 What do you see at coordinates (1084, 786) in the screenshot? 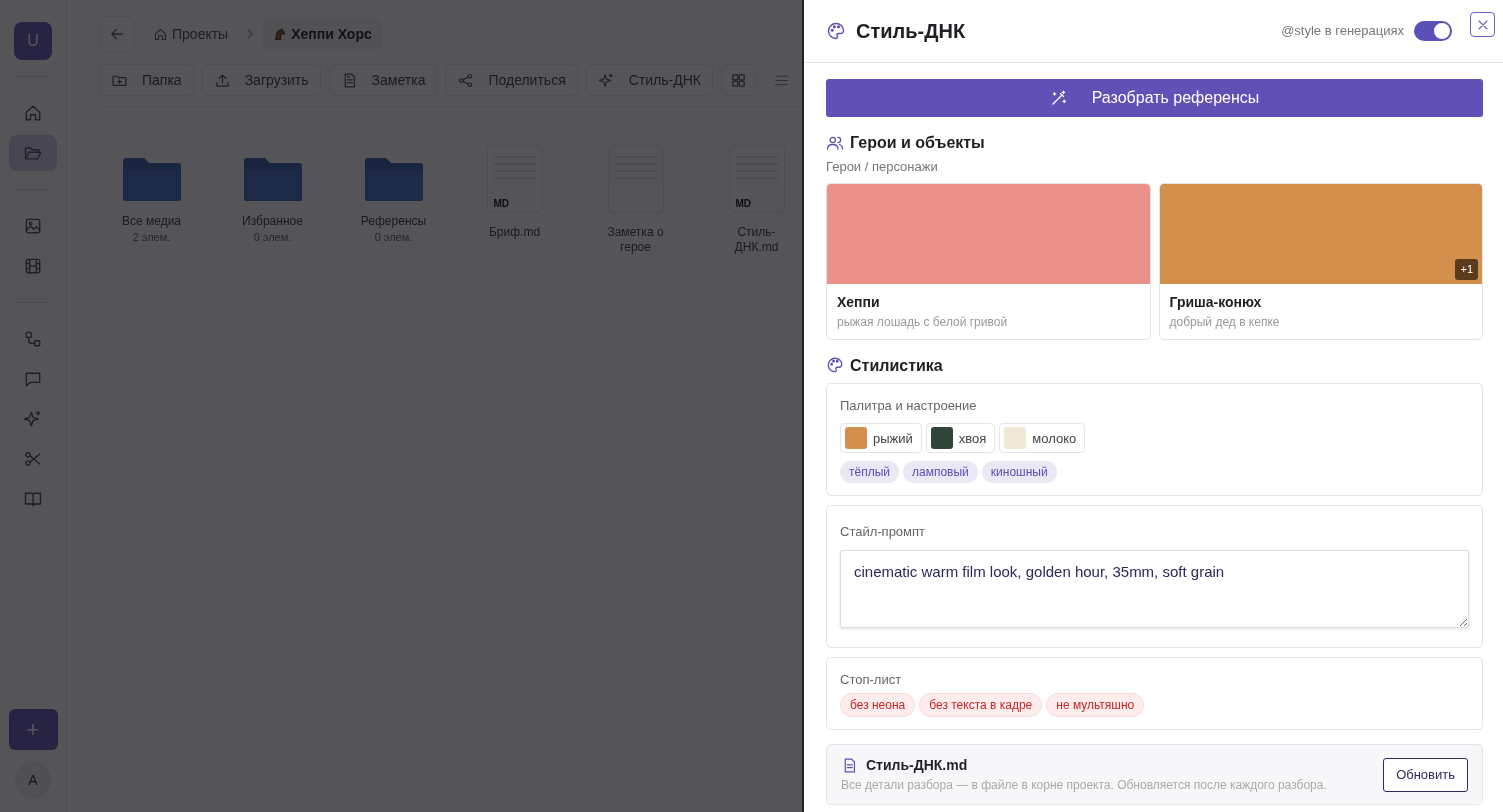
I see `file-note: Все детали разбора — в файле в корне проекта. Обновляется после каждого разбора.` at bounding box center [1084, 786].